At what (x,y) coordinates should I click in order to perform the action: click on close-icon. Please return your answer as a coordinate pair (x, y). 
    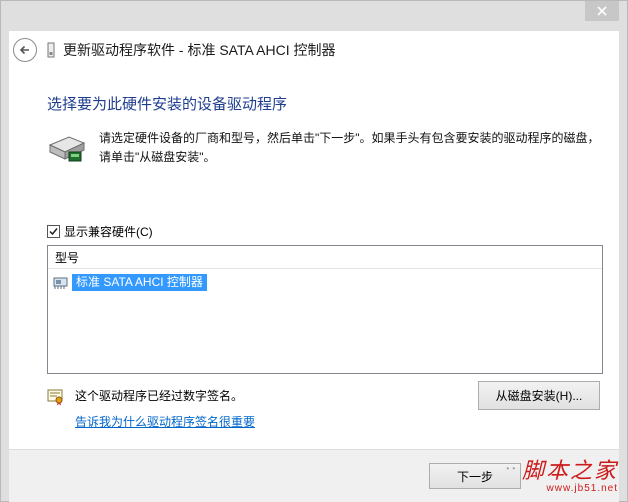
    Looking at the image, I should click on (602, 11).